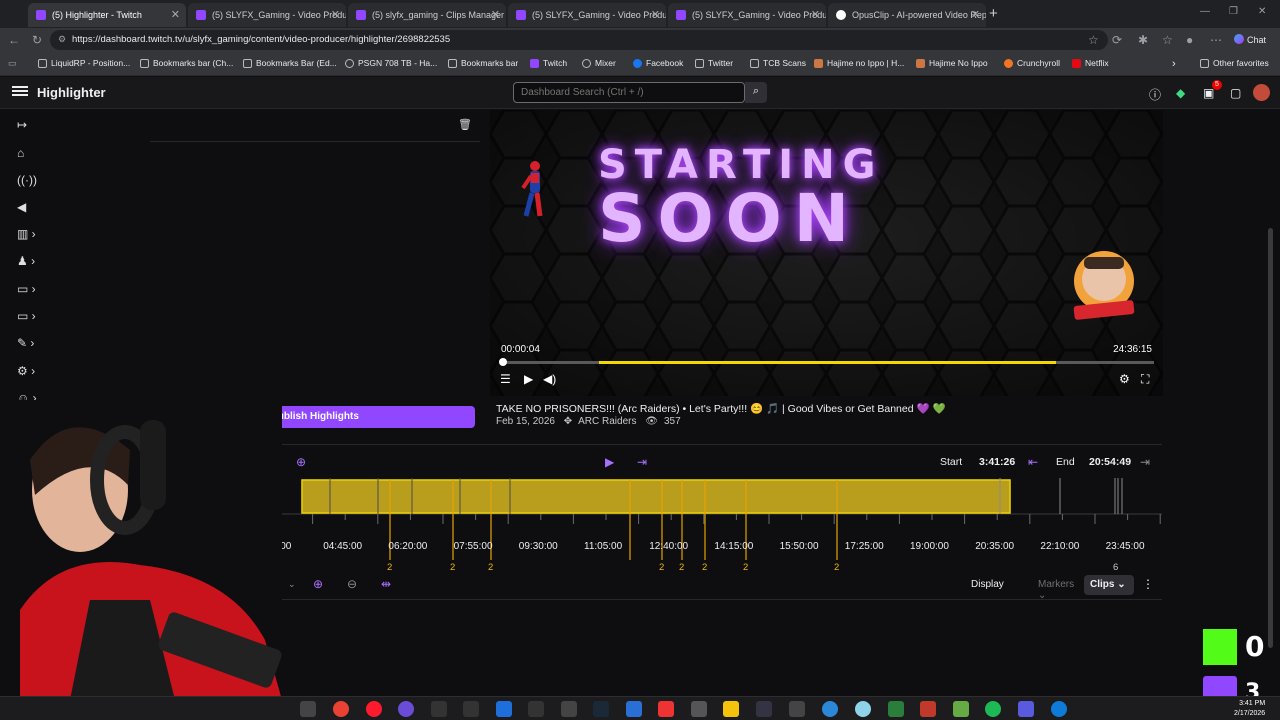 The width and height of the screenshot is (1280, 720). Describe the element at coordinates (21, 207) in the screenshot. I see `promotions-icon: ◀` at that location.